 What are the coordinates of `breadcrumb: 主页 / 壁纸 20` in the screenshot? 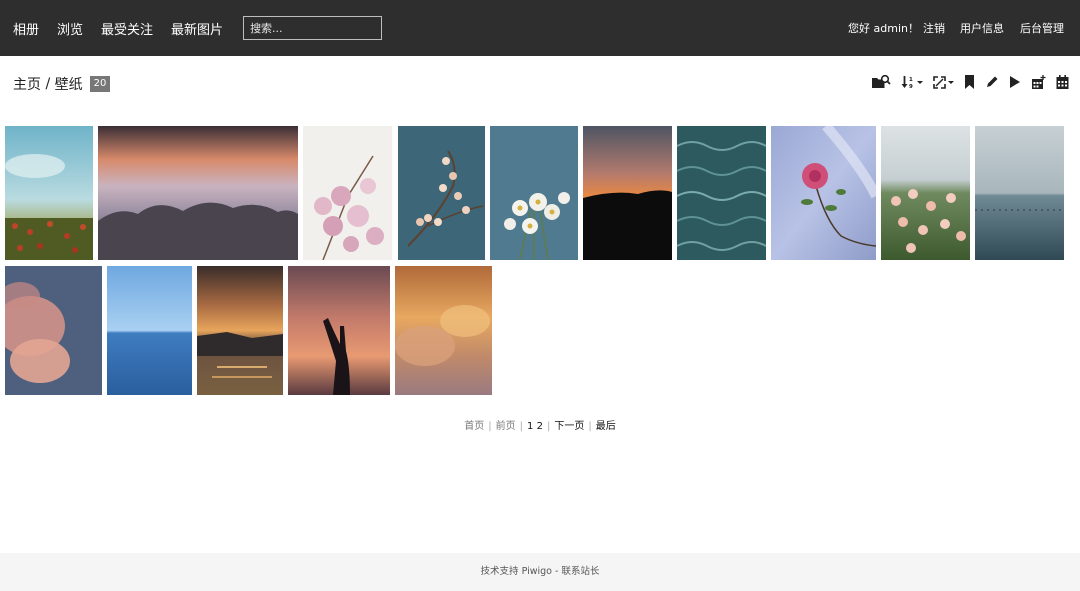 It's located at (62, 84).